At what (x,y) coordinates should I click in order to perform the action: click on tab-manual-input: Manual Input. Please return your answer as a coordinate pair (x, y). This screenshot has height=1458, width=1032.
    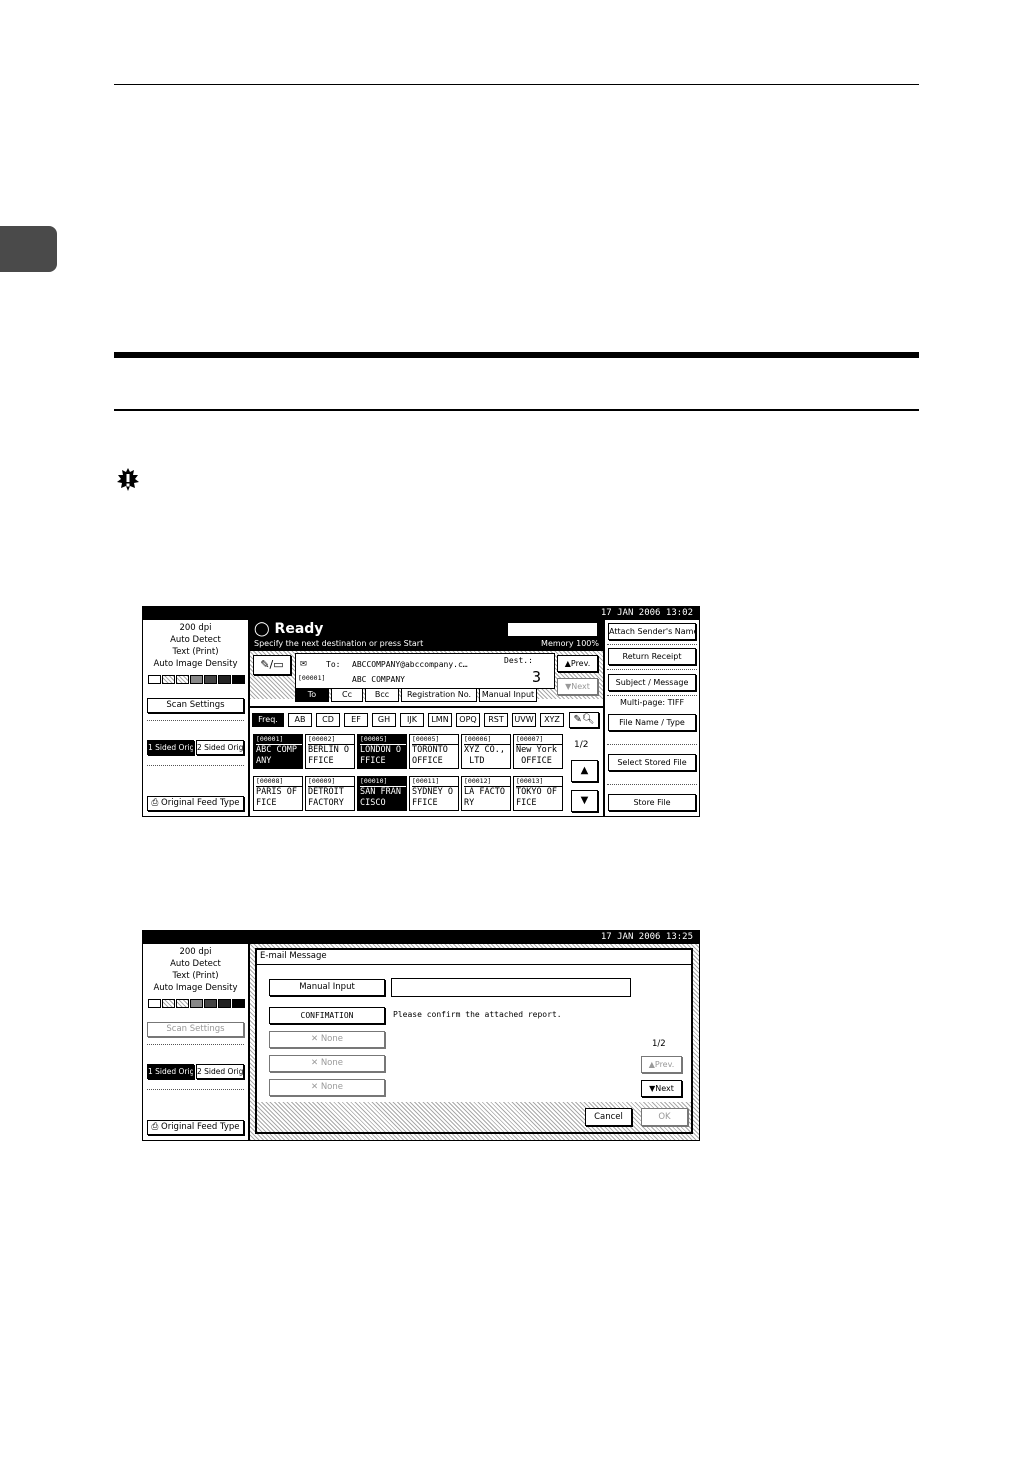
    Looking at the image, I should click on (508, 695).